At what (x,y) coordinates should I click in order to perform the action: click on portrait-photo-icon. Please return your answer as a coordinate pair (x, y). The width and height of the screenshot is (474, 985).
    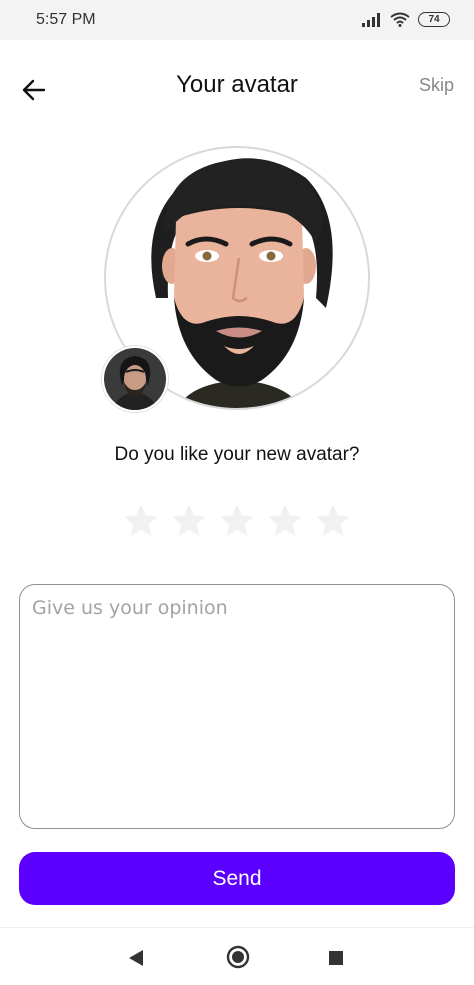
    Looking at the image, I should click on (135, 379).